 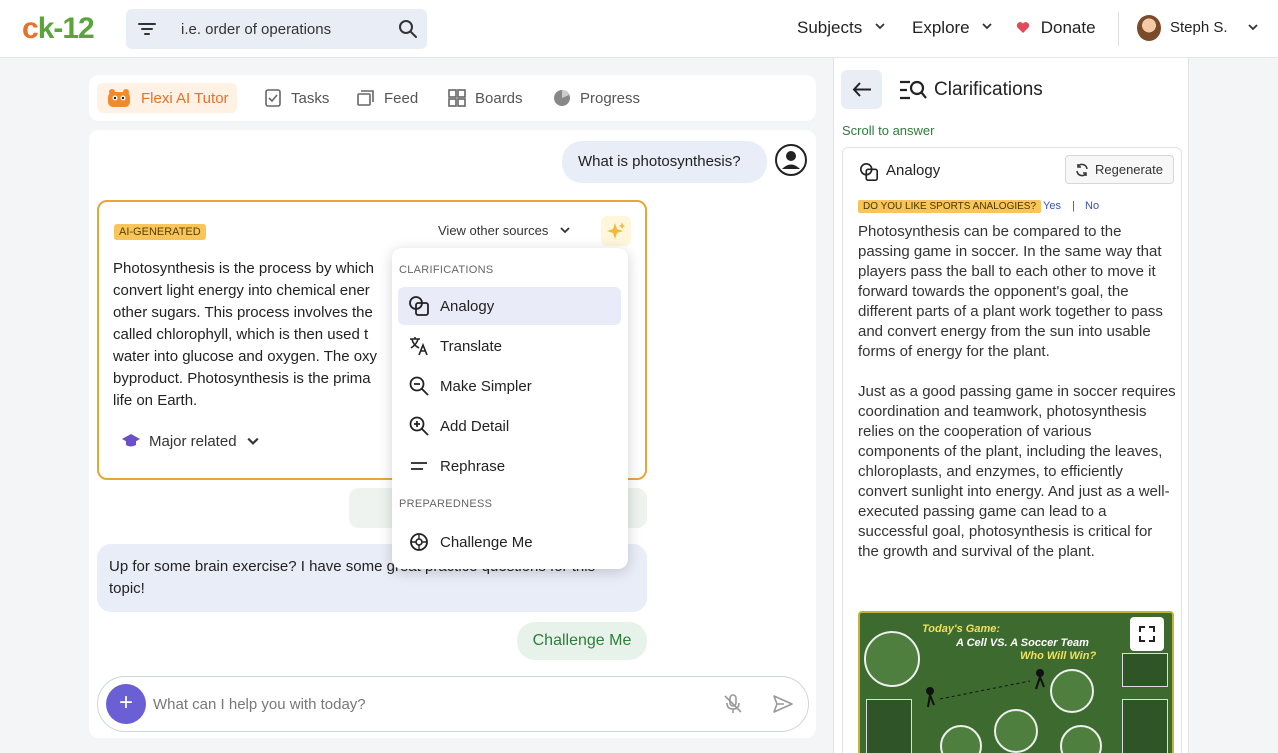 I want to click on menu-item-label: Make Simpler, so click(x=486, y=386).